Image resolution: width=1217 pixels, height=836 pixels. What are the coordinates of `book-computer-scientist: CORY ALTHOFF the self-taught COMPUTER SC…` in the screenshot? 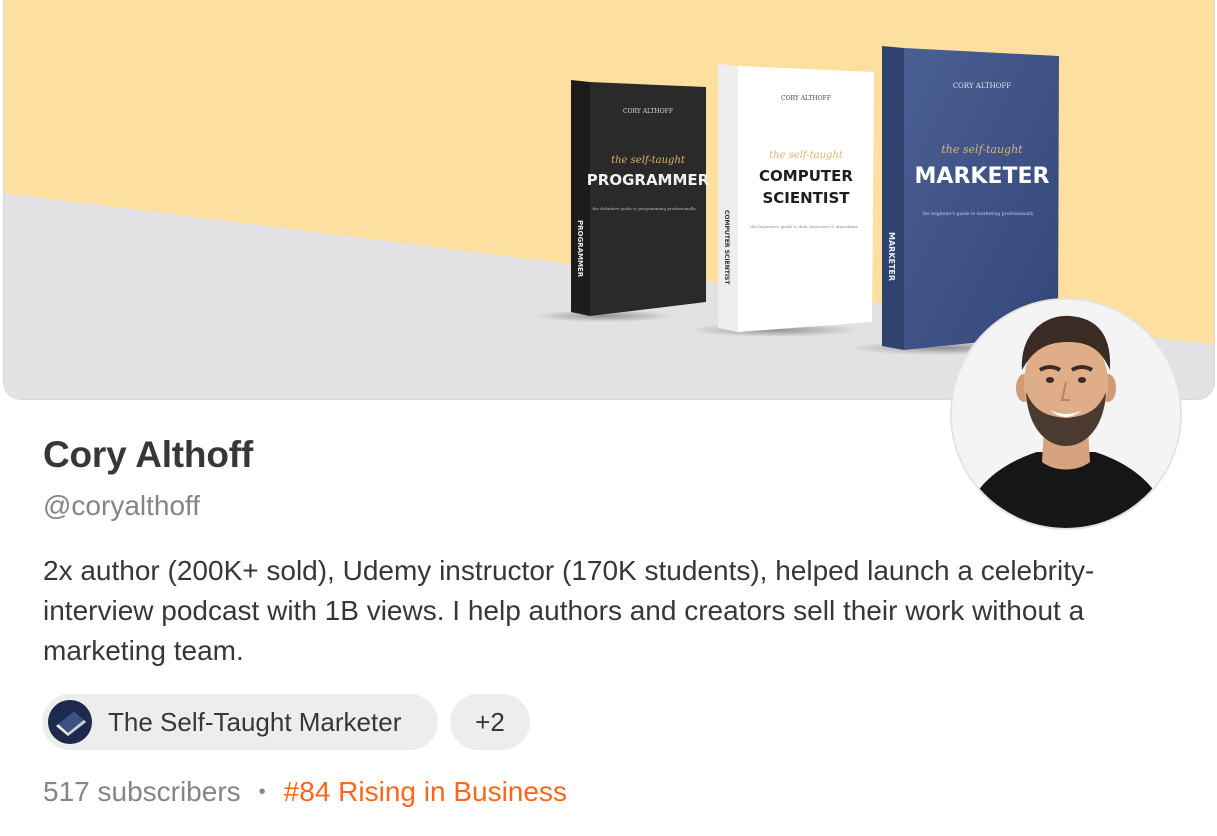 It's located at (796, 198).